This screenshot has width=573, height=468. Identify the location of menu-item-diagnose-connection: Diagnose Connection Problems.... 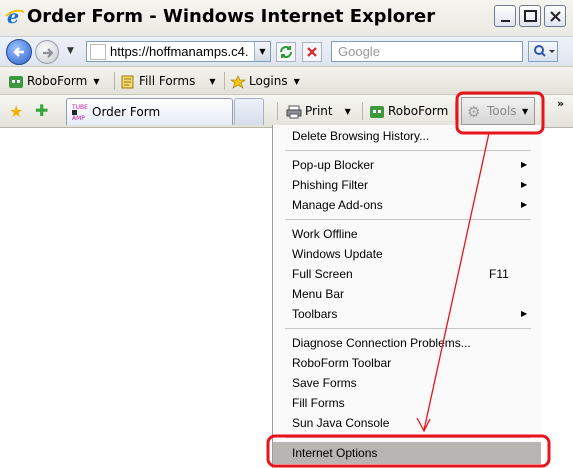
(407, 343).